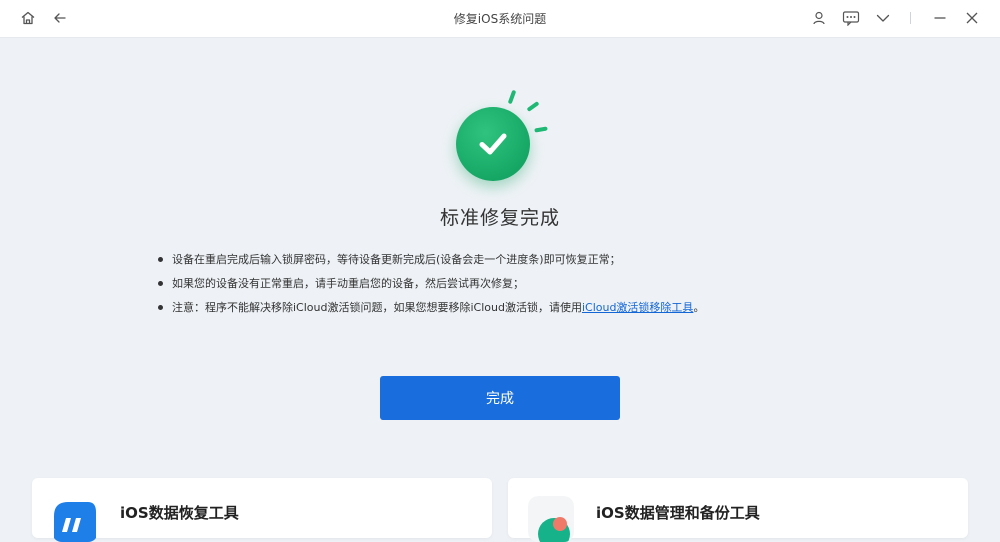  What do you see at coordinates (883, 18) in the screenshot?
I see `chevron-down-icon` at bounding box center [883, 18].